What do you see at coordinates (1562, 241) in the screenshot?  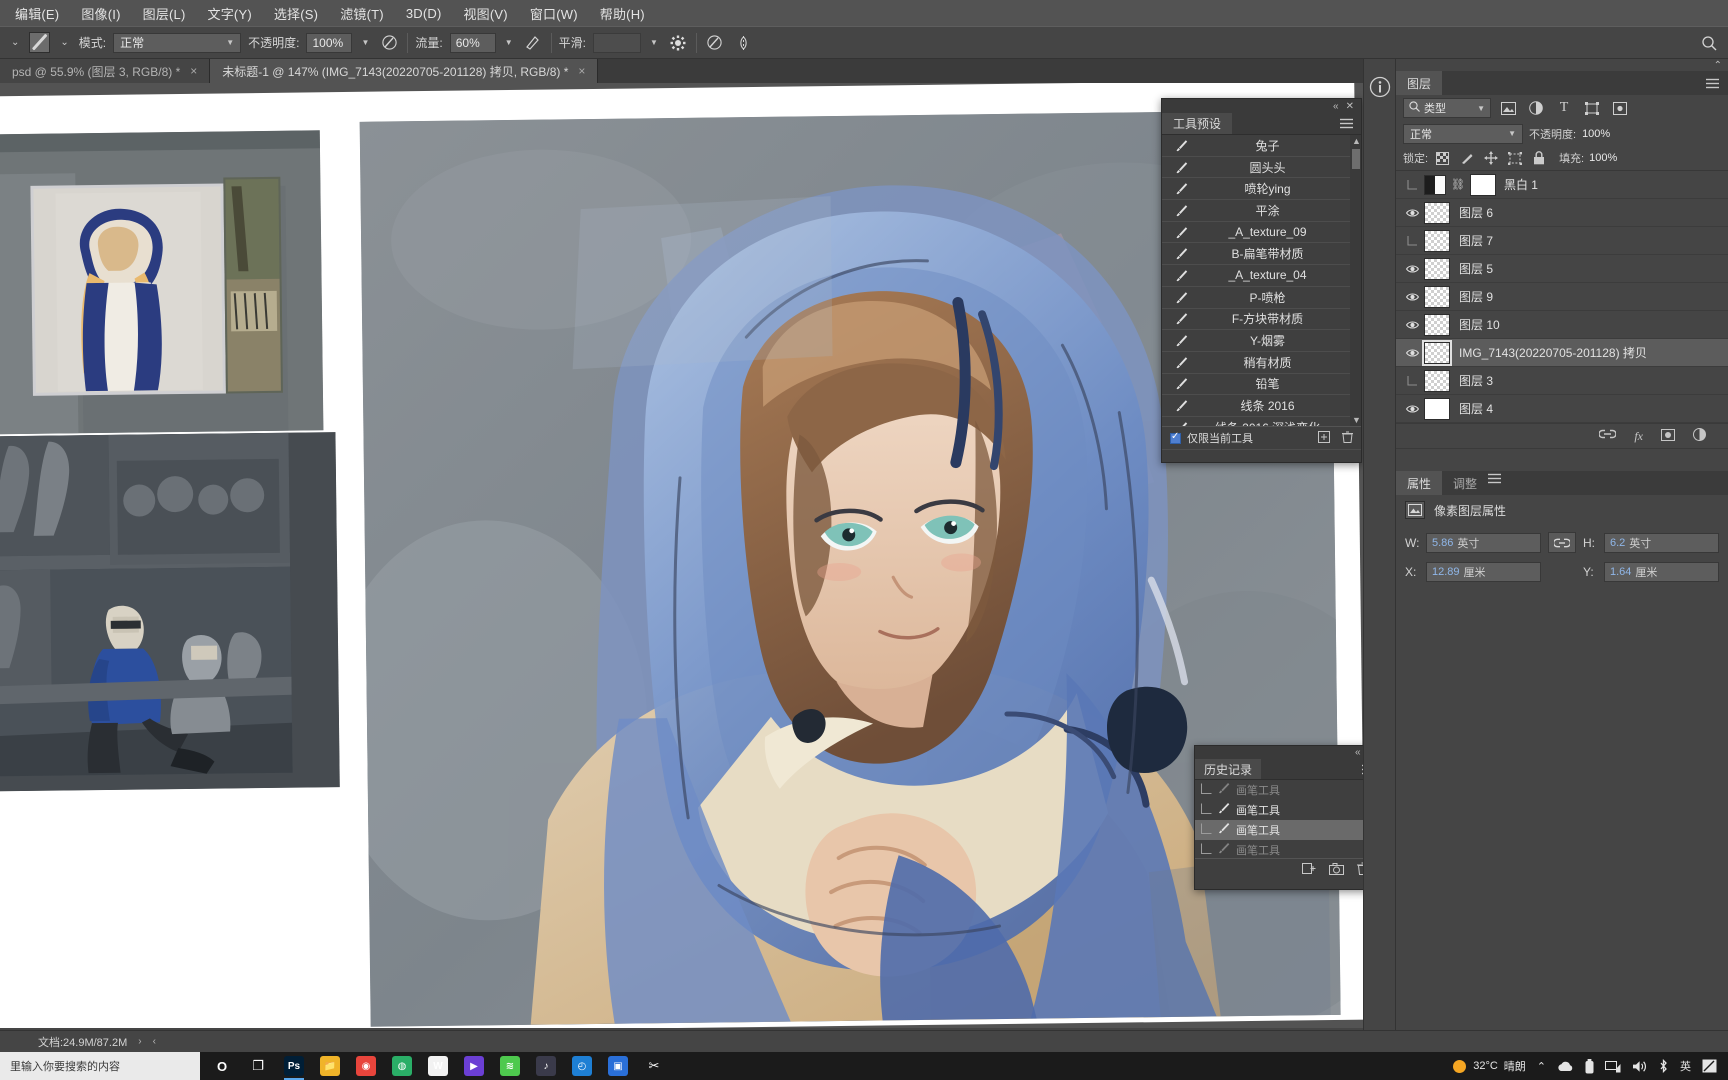 I see `layer-row: 图层 7` at bounding box center [1562, 241].